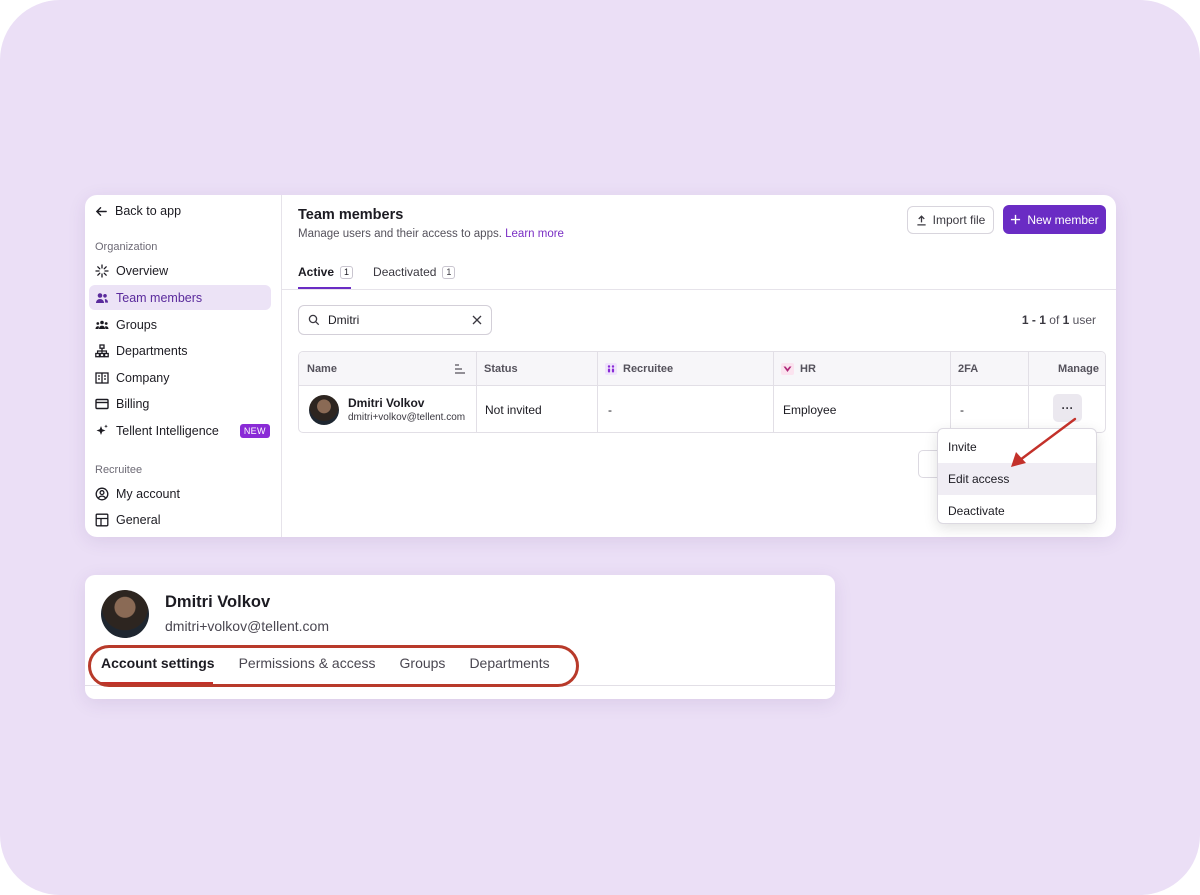  Describe the element at coordinates (102, 350) in the screenshot. I see `hierarchy-icon` at that location.